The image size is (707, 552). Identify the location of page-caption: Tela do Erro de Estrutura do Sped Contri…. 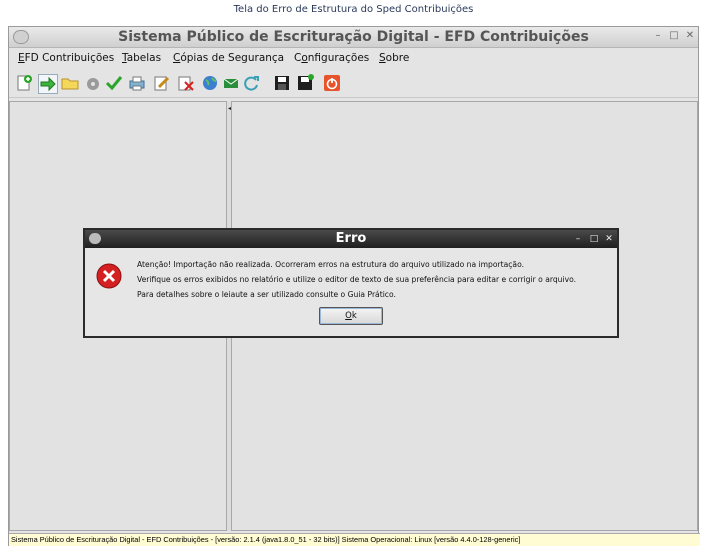
(353, 9).